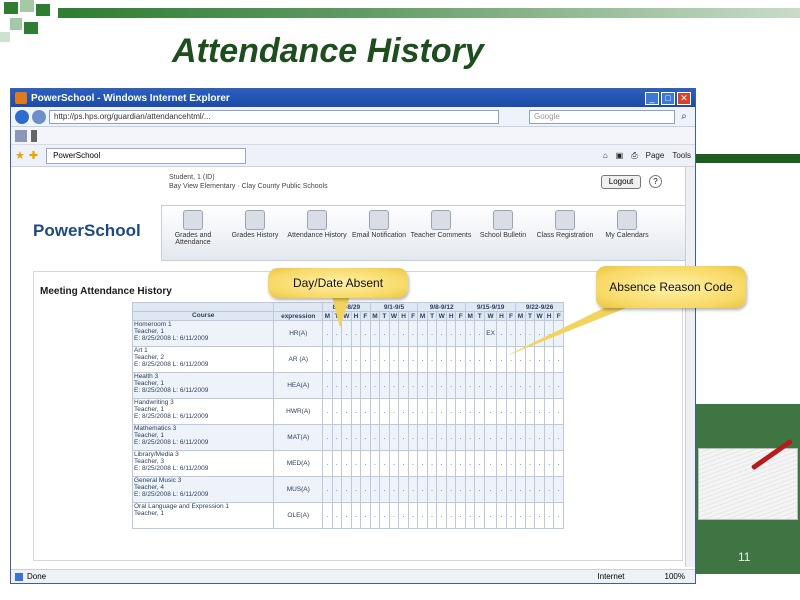  I want to click on feeds-icon: ▣, so click(620, 156).